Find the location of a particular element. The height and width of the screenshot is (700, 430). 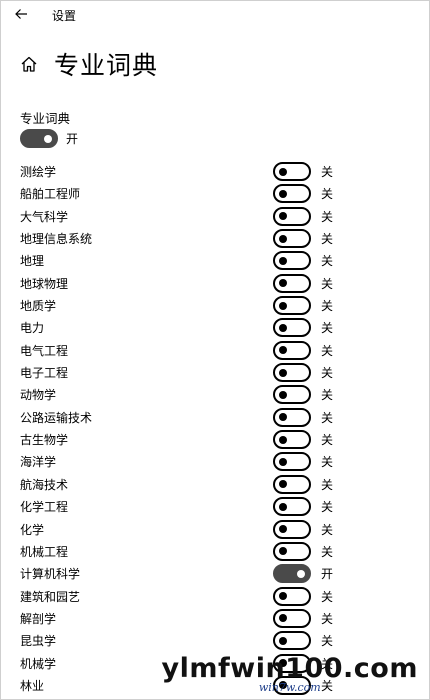

watermark-main: ylmfwin100.com is located at coordinates (289, 668).